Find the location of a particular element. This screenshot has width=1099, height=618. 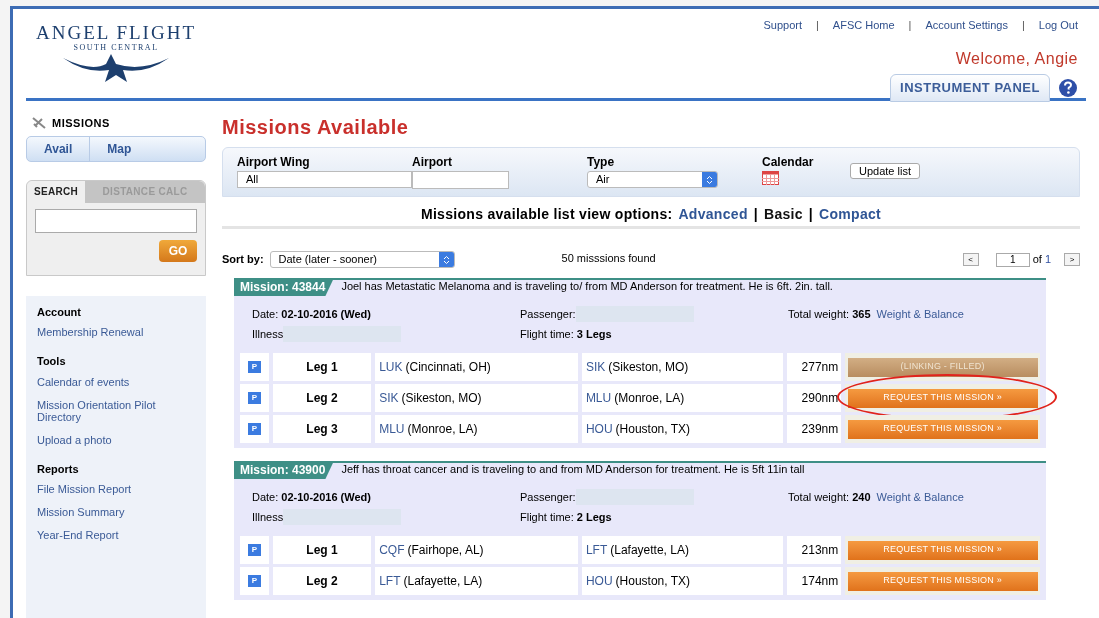

instrument-panel-tab: INSTRUMENT PANEL is located at coordinates (970, 87).